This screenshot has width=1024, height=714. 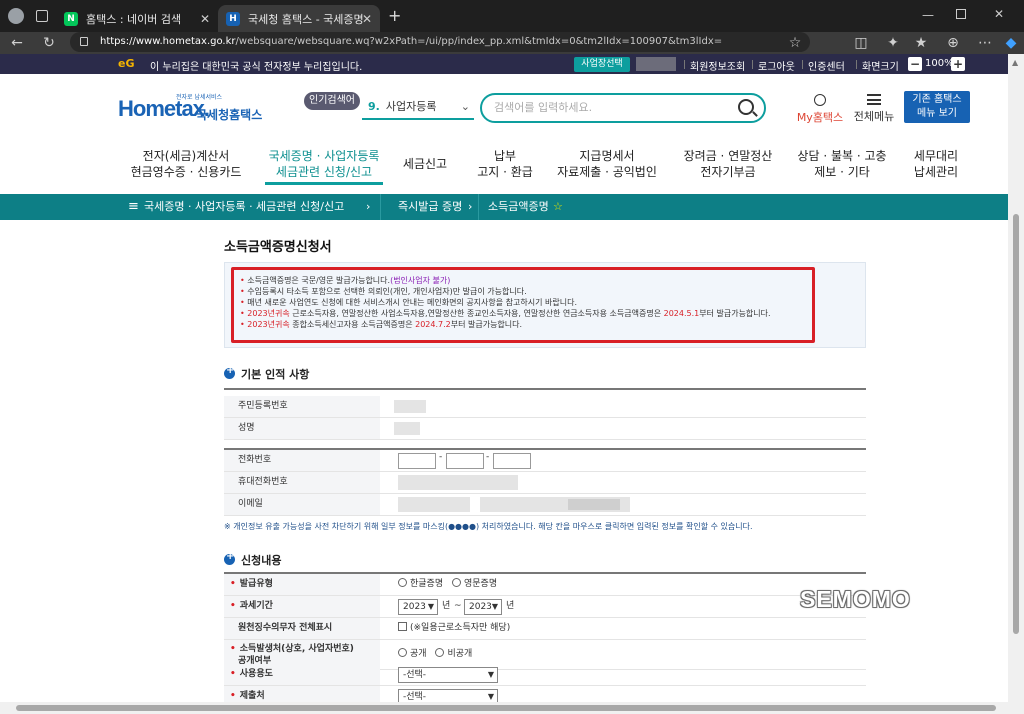 I want to click on gnb-consult: 상담 · 불복 · 고충 제보 · 기타, so click(x=842, y=164).